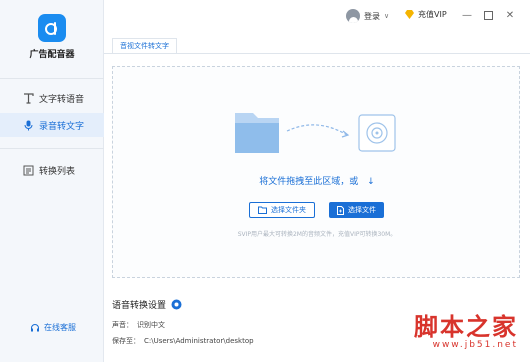  What do you see at coordinates (288, 210) in the screenshot?
I see `select-folder-label: 选择文件夹` at bounding box center [288, 210].